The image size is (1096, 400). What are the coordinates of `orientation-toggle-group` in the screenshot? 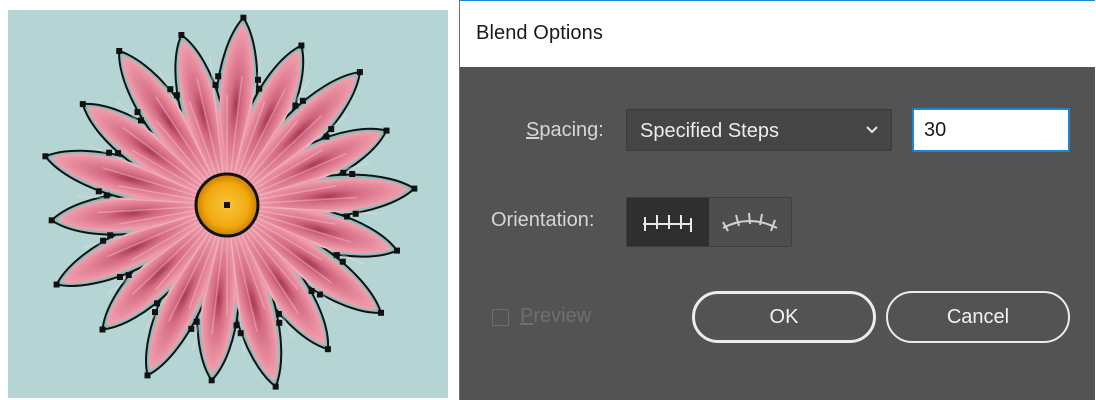 It's located at (709, 222).